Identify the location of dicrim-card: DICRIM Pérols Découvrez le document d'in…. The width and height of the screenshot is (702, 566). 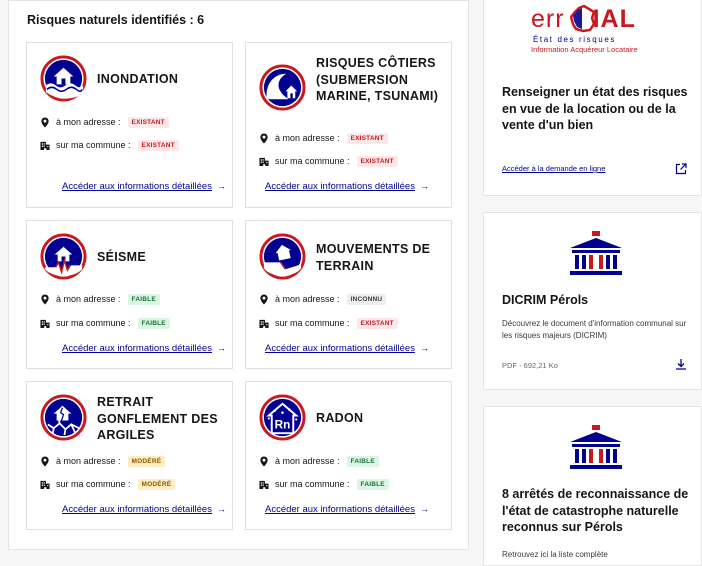
(592, 301).